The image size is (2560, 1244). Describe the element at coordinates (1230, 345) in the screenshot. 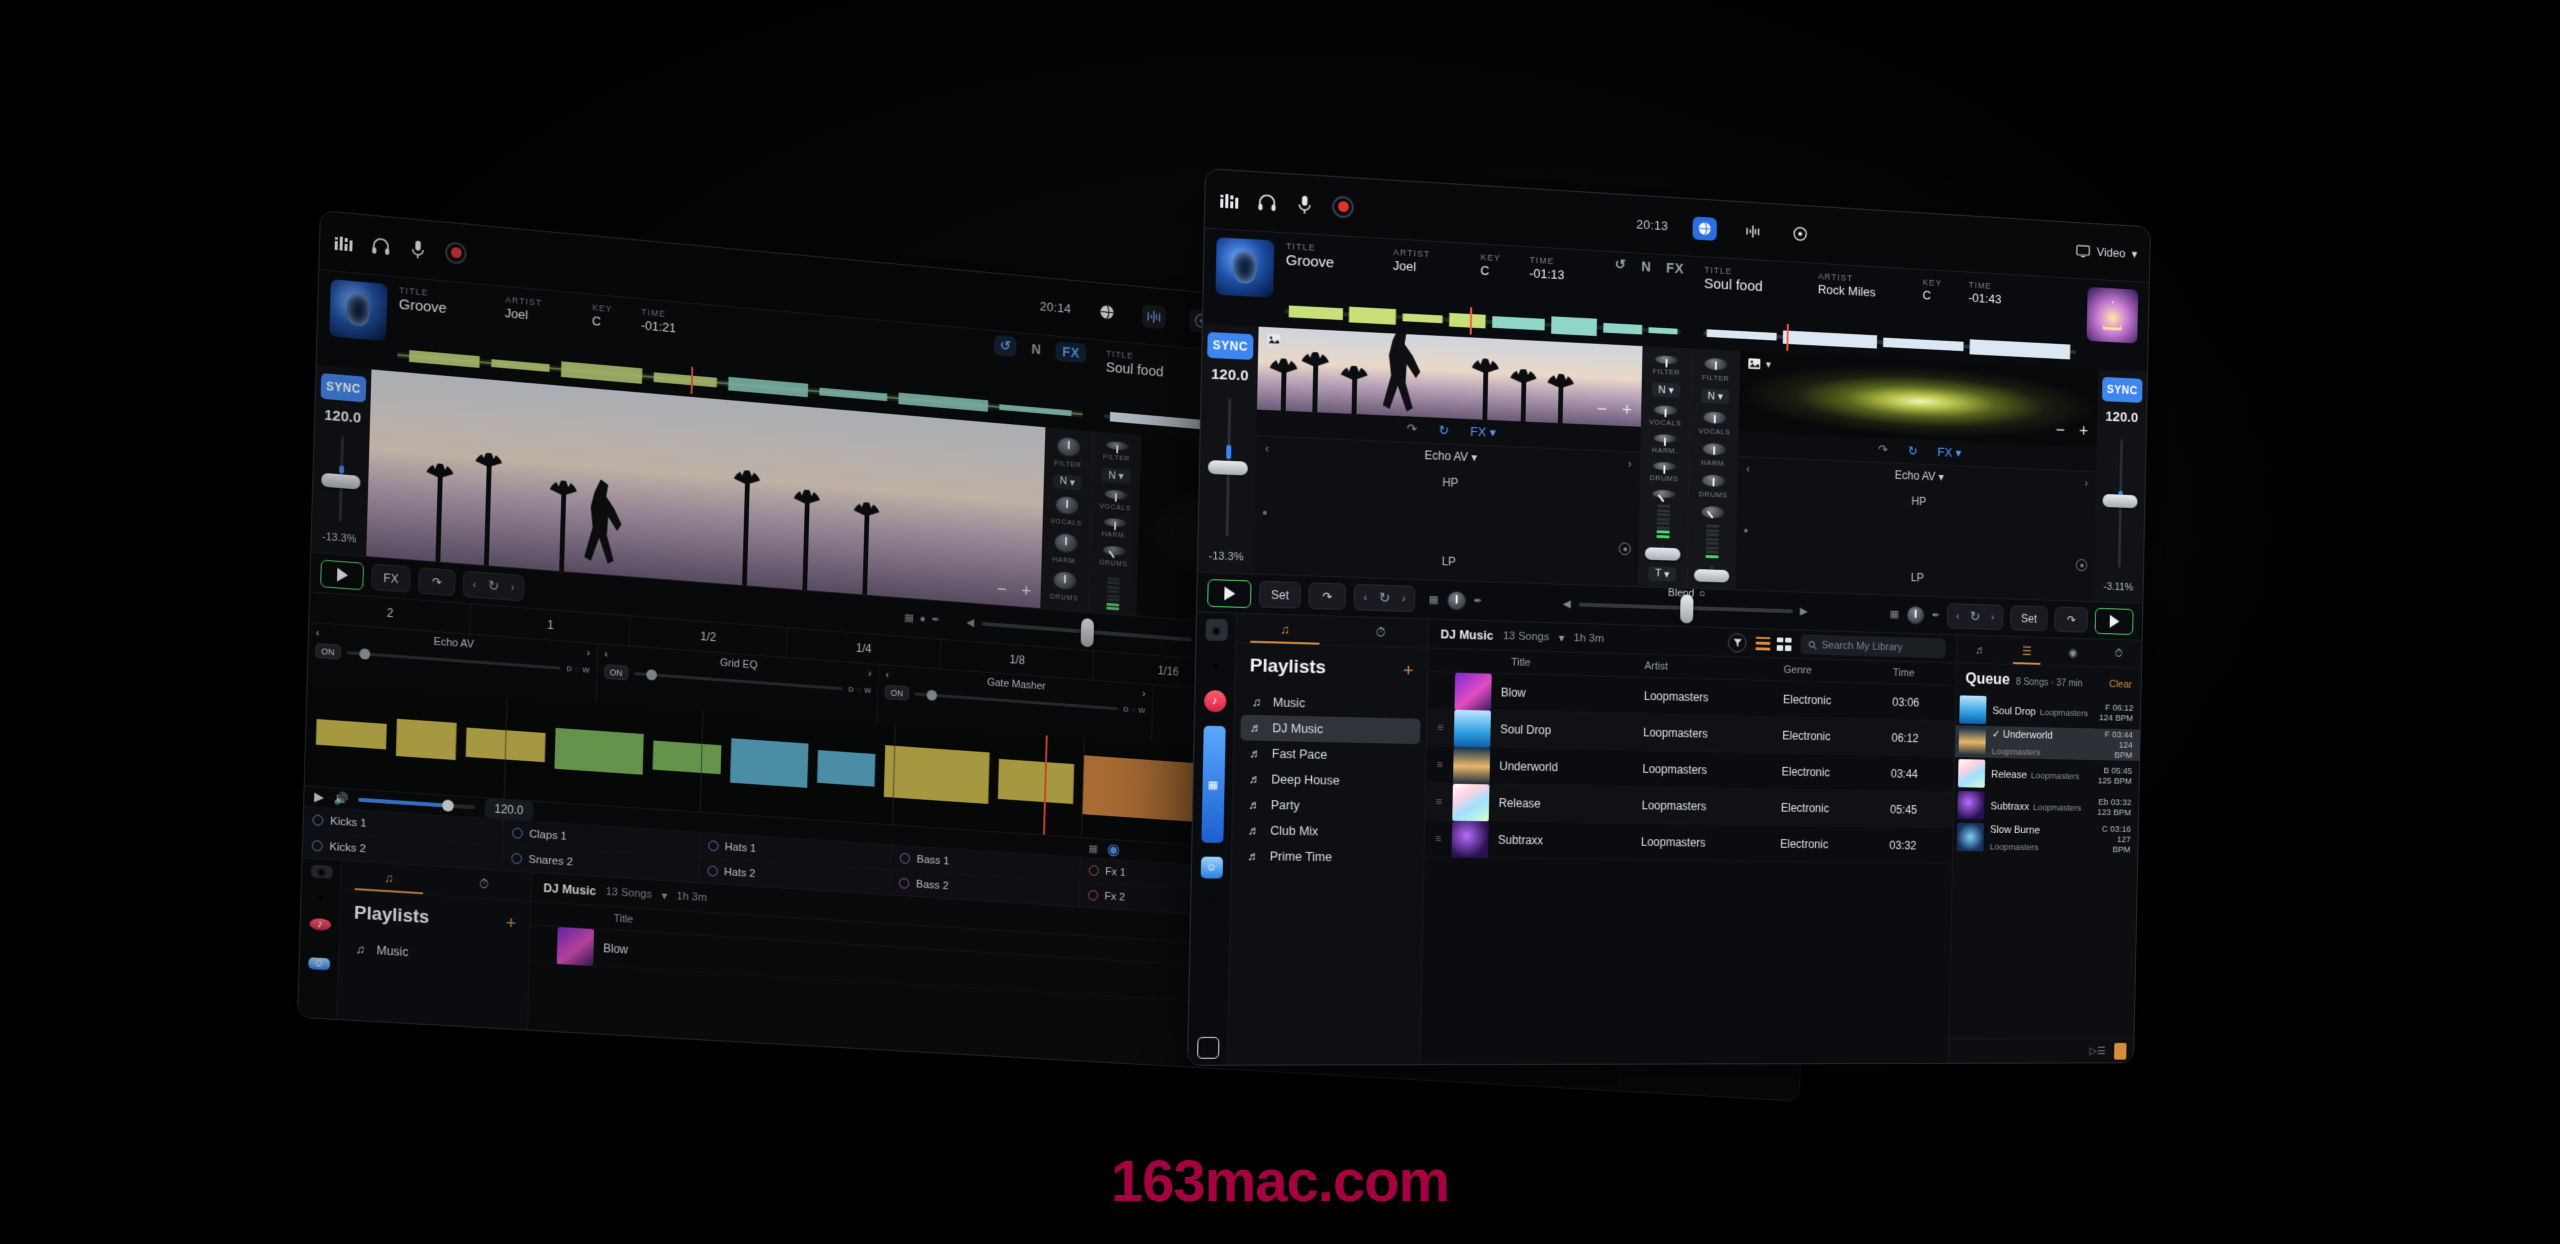

I see `front-deck-left-sync-button: SYNC` at that location.